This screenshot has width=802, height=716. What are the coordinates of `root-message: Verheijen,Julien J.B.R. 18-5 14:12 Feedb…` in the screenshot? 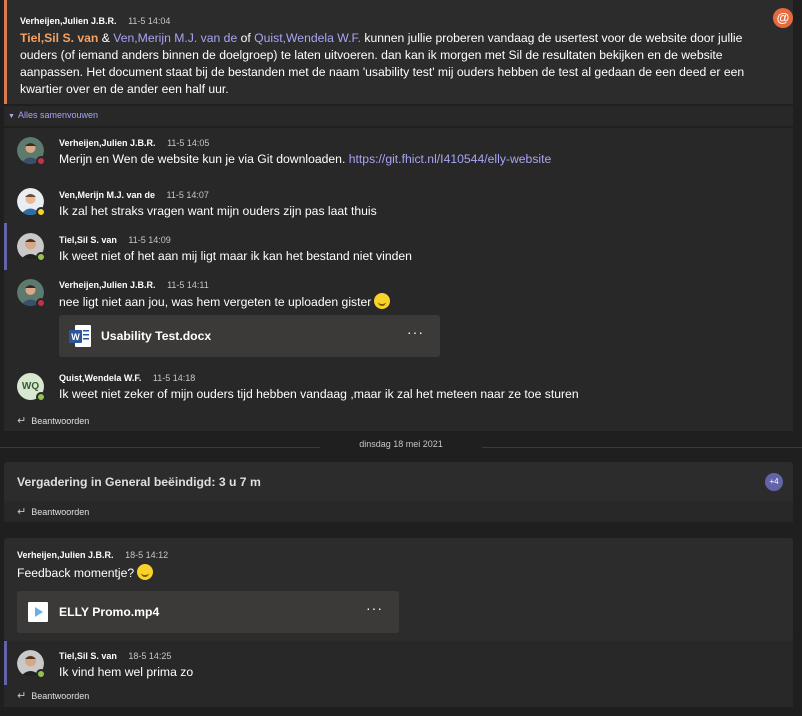 It's located at (398, 589).